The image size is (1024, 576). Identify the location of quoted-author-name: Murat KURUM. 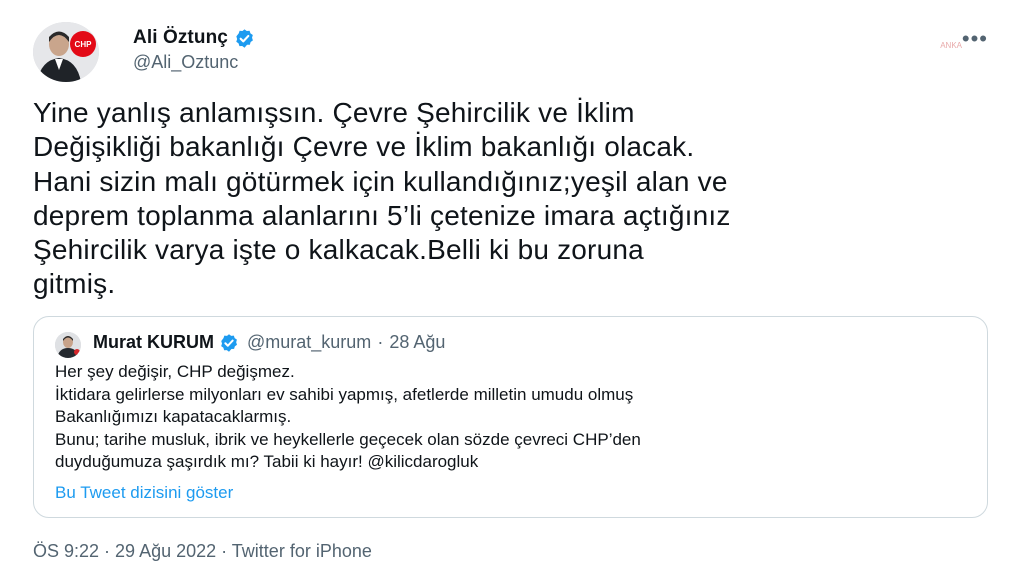
(153, 342).